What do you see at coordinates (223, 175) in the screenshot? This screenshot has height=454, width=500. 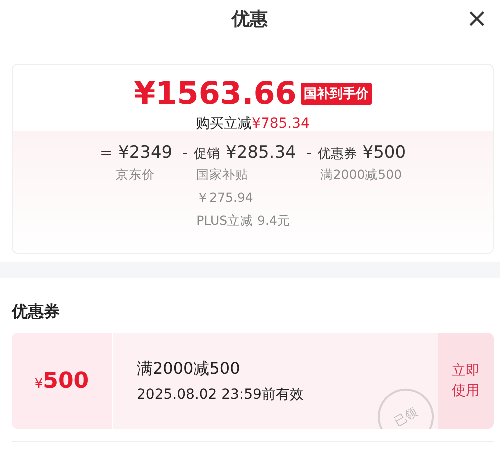 I see `breakdown-note: 国家补贴` at bounding box center [223, 175].